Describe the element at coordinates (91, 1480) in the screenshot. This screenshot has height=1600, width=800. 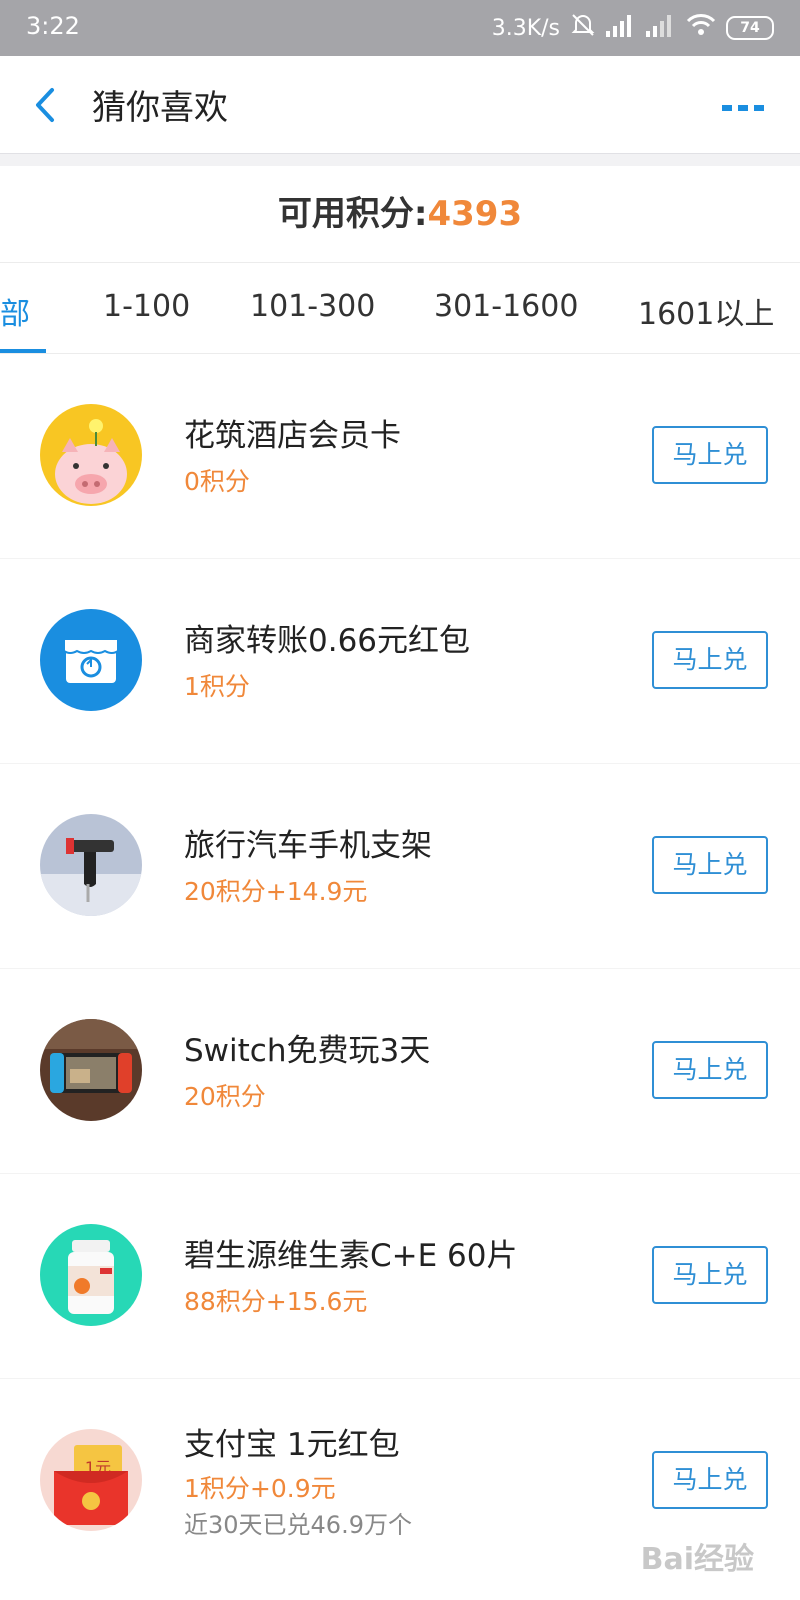
I see `red-envelope-icon: 1元` at that location.